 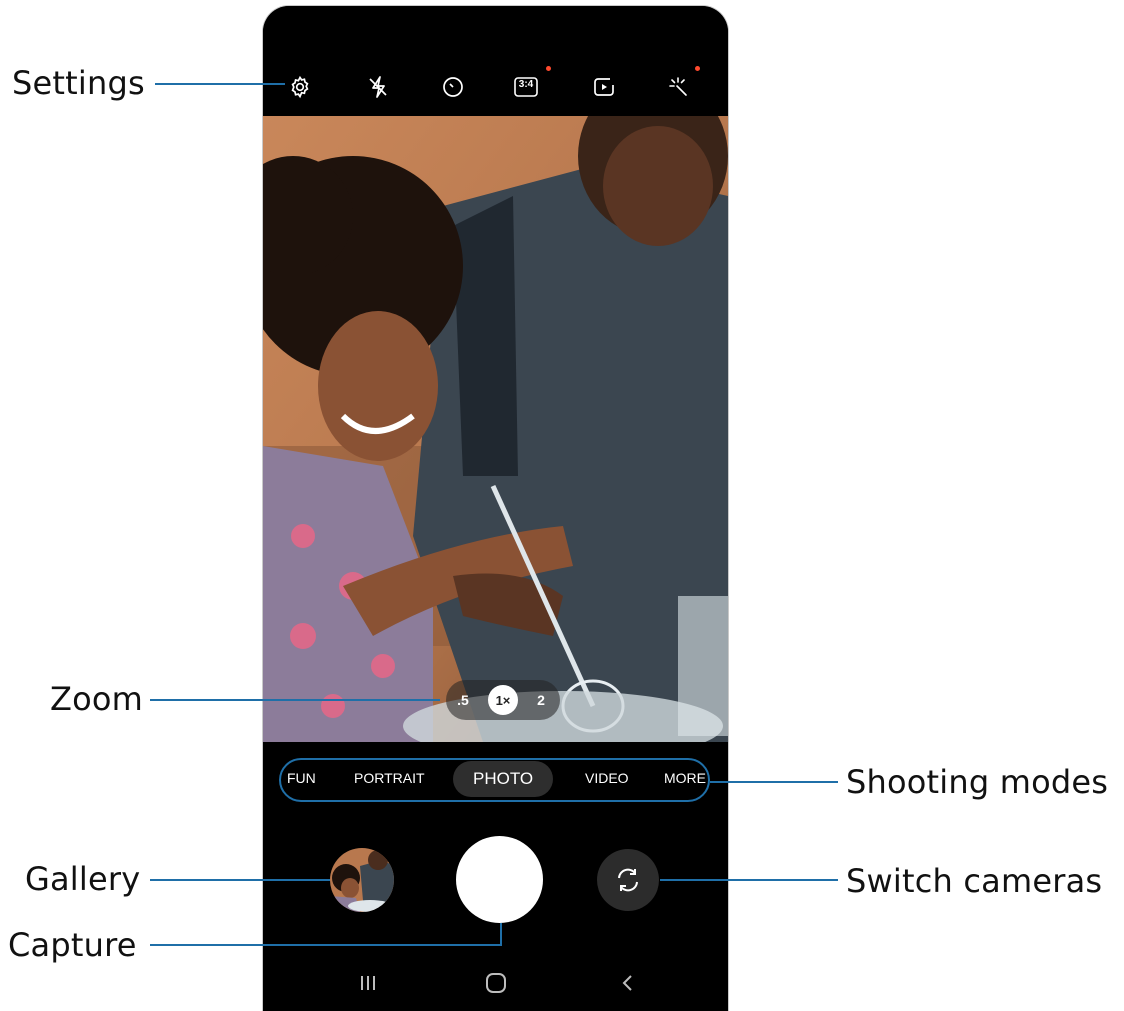 I want to click on aspect-ratio-icon: 3:4, so click(x=526, y=87).